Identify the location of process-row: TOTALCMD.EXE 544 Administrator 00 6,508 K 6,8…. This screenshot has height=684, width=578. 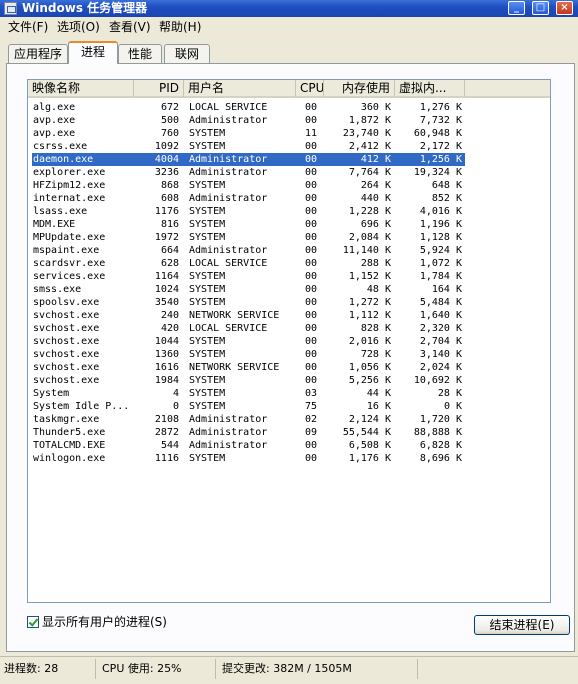
(289, 445).